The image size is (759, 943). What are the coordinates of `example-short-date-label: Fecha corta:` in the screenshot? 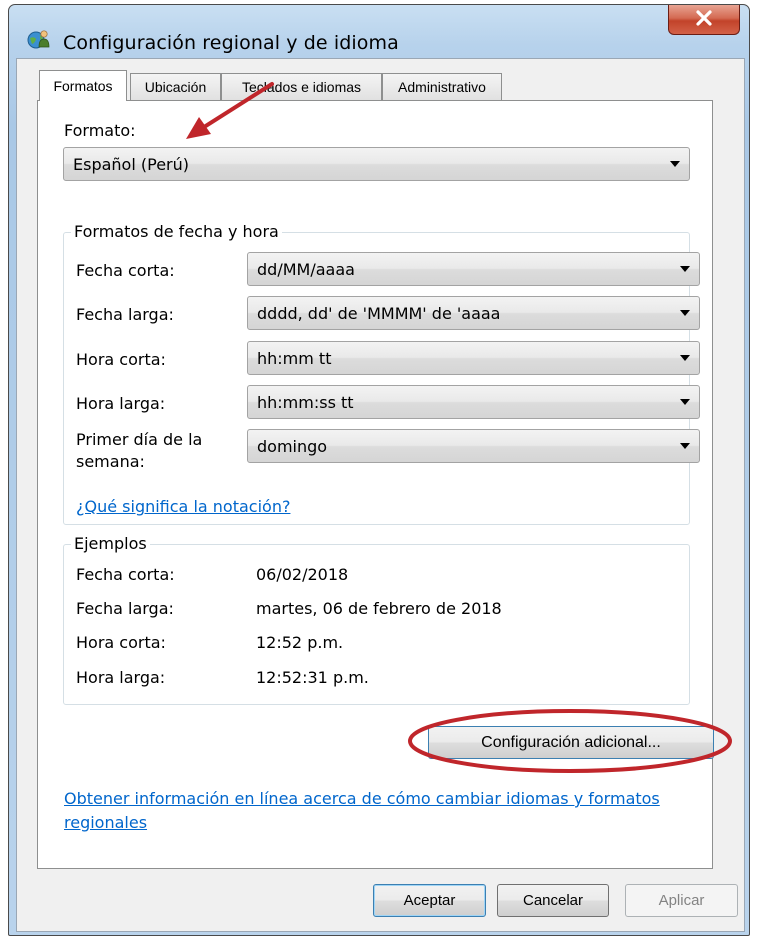 It's located at (125, 574).